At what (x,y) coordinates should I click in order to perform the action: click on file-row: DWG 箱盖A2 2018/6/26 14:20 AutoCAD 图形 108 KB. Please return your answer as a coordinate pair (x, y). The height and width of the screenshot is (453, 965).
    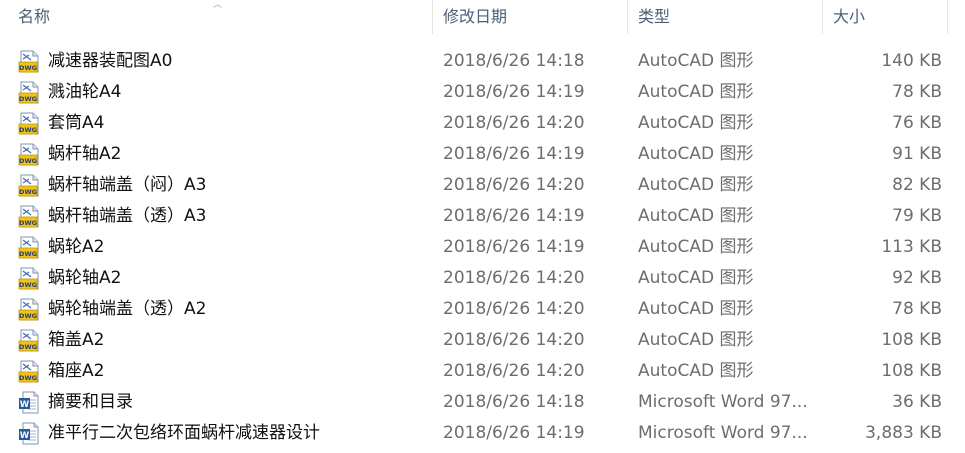
    Looking at the image, I should click on (482, 340).